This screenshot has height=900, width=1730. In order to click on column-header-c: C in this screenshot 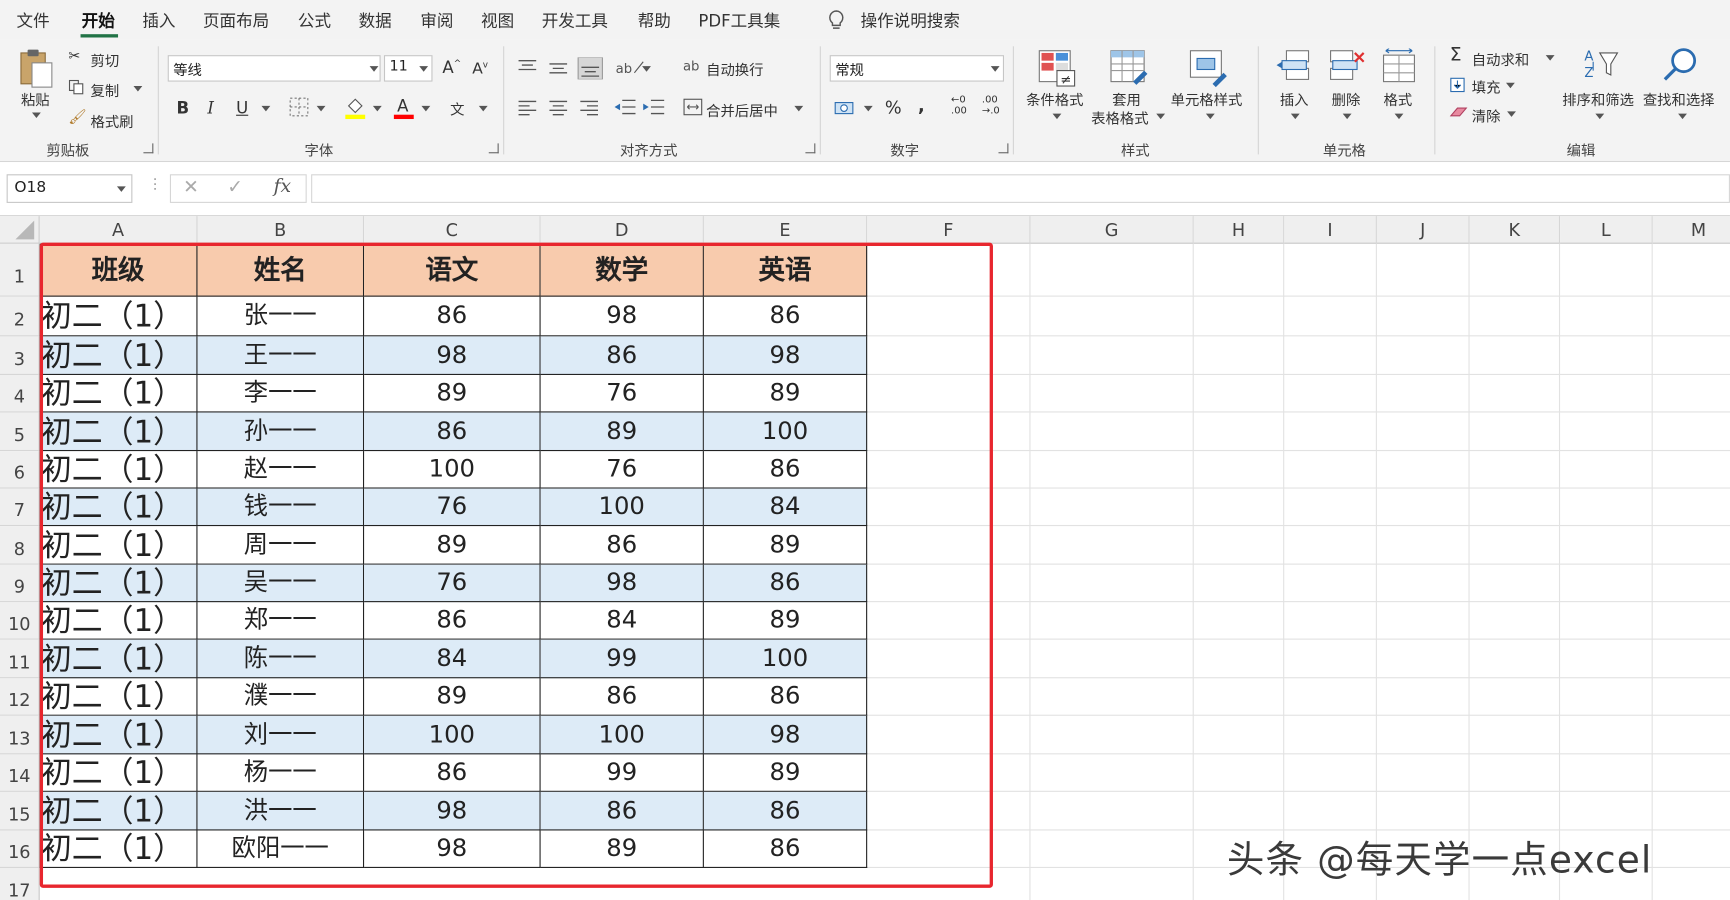, I will do `click(452, 230)`.